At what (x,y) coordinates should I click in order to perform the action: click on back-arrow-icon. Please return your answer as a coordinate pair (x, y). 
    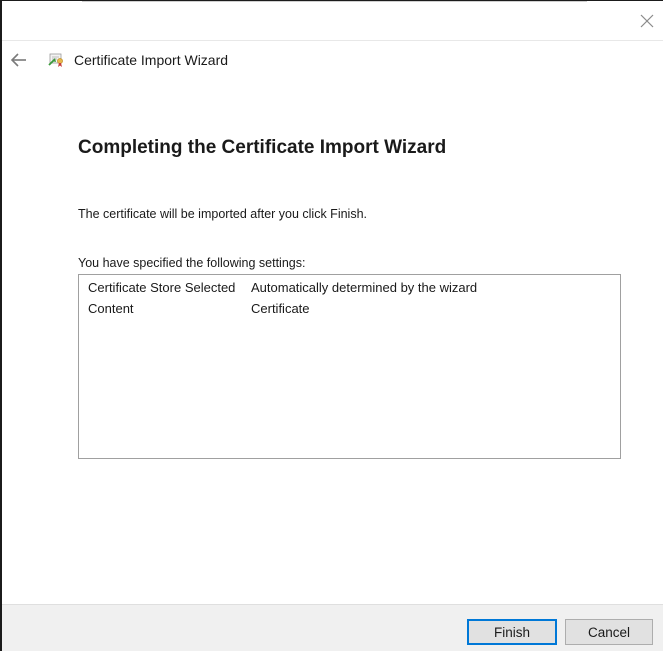
    Looking at the image, I should click on (18, 60).